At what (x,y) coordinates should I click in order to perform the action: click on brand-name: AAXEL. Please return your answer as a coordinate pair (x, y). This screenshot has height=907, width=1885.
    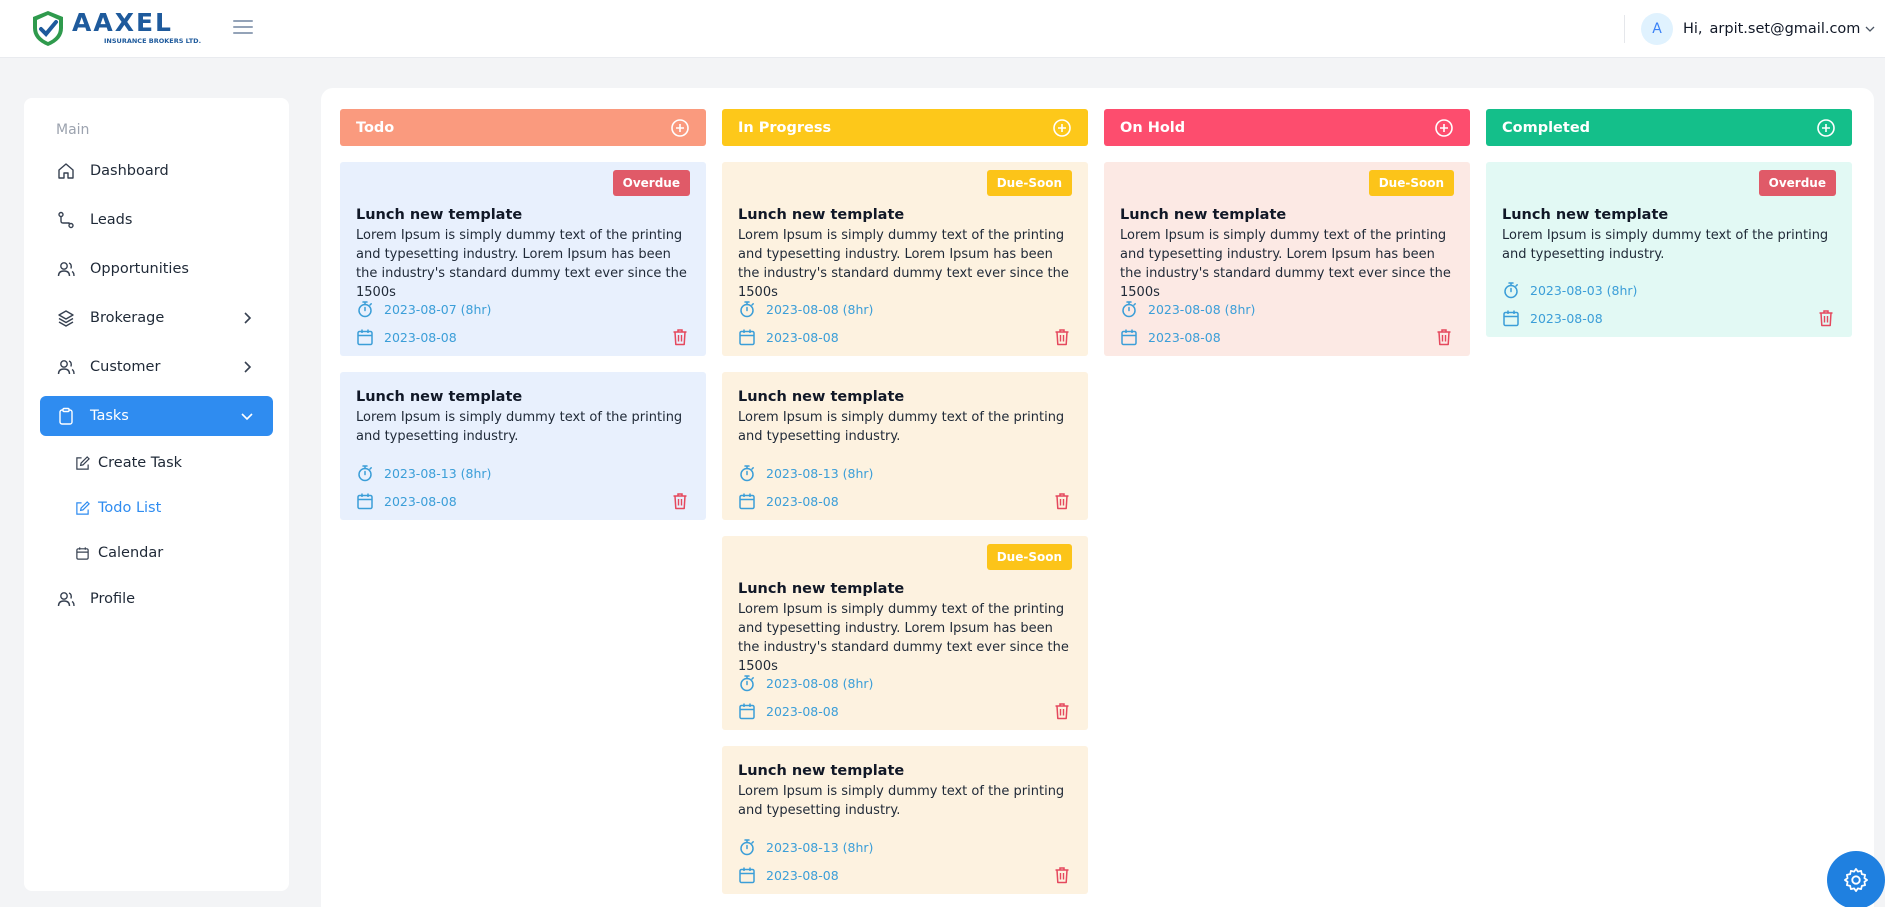
    Looking at the image, I should click on (122, 22).